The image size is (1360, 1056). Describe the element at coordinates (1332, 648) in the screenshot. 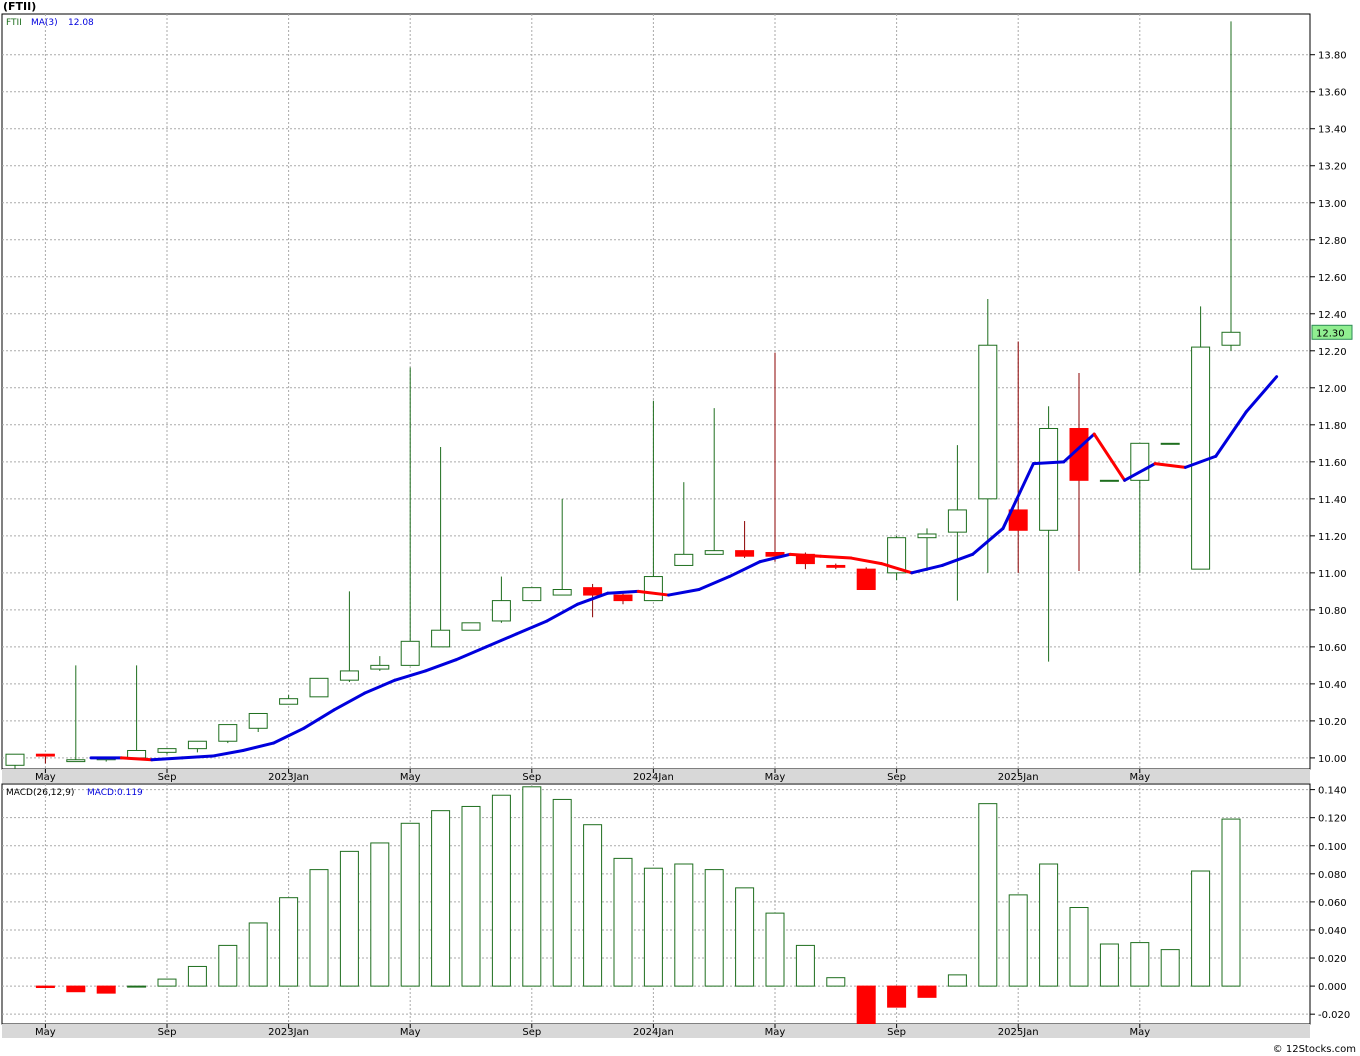

I see `price-tick-label: 10.60` at that location.